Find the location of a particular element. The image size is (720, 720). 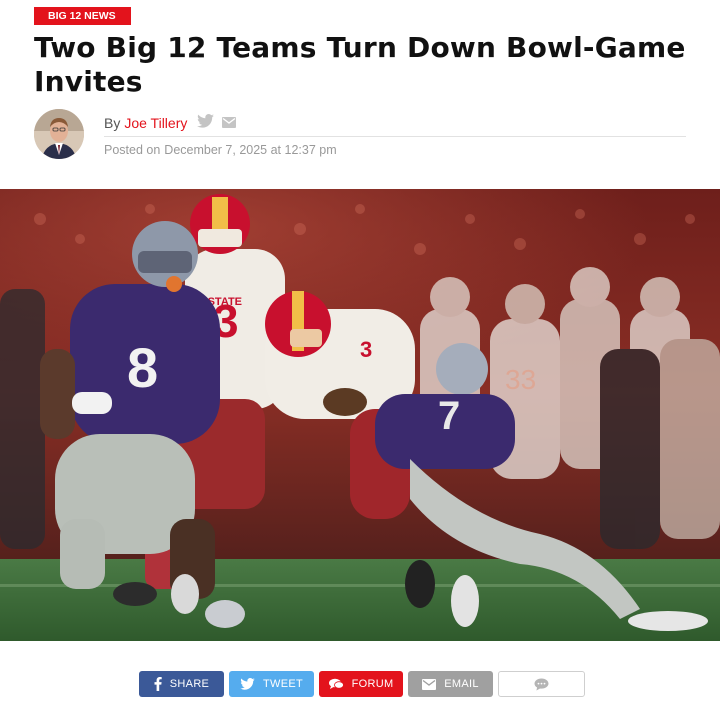

facebook-icon is located at coordinates (158, 684).